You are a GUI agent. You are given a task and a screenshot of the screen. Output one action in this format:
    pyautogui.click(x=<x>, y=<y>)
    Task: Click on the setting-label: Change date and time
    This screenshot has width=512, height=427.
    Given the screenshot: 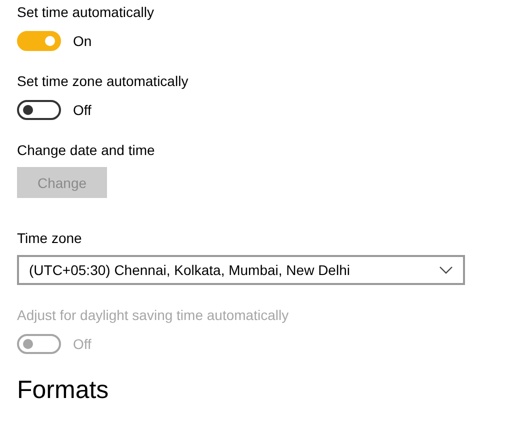 What is the action you would take?
    pyautogui.click(x=86, y=150)
    